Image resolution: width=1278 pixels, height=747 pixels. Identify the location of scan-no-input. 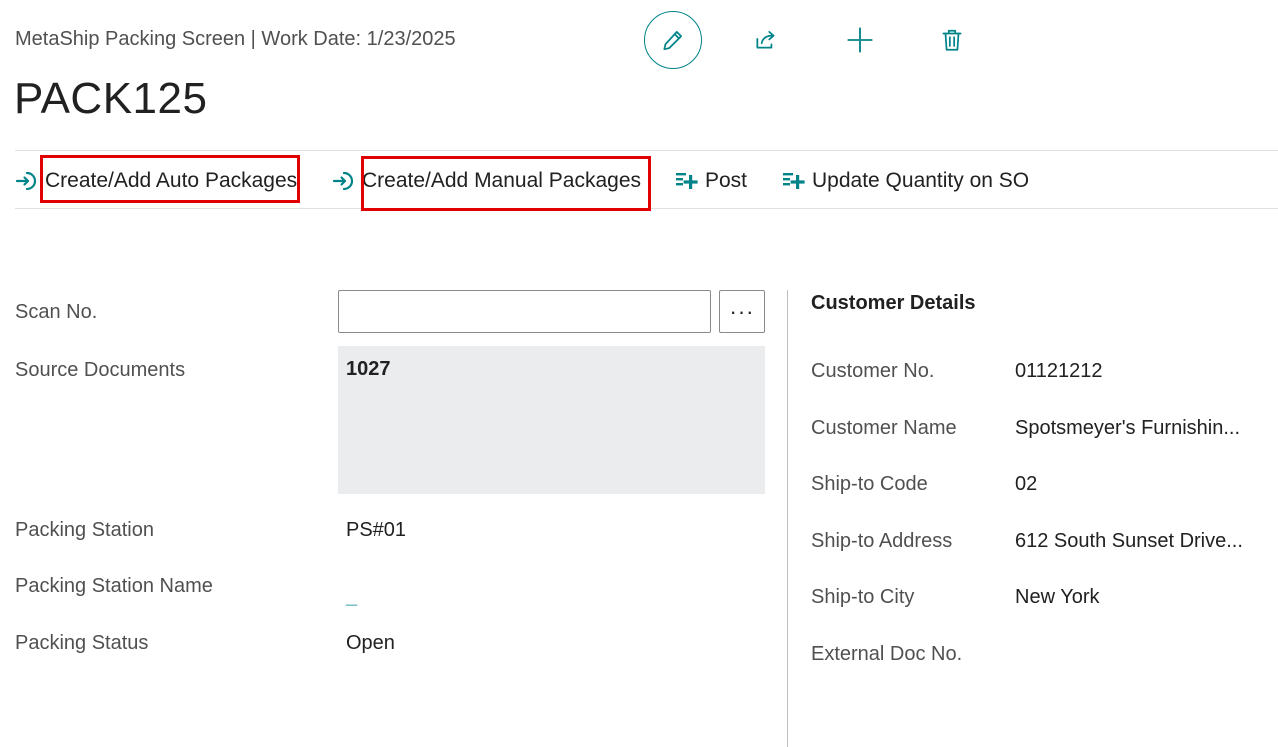
(524, 311).